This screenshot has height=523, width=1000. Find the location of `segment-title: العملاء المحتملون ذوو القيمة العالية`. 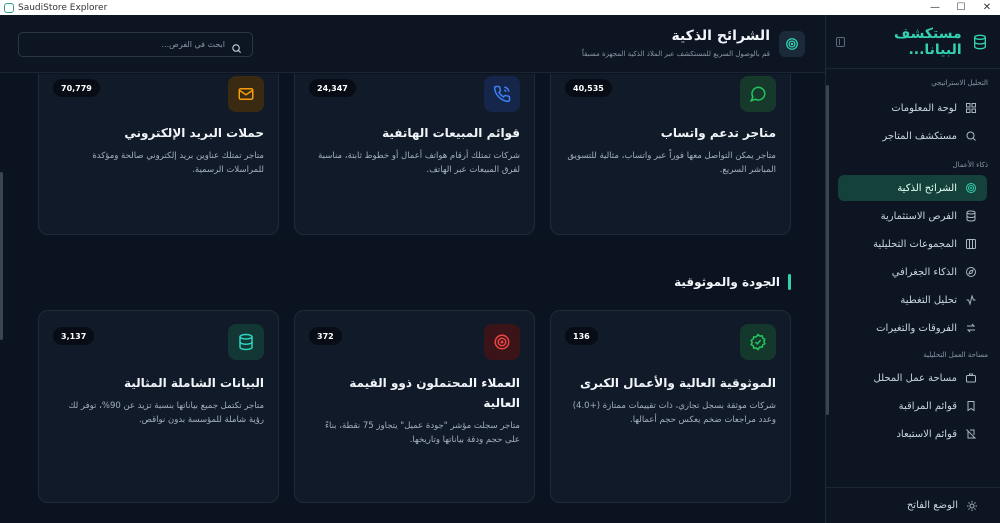

segment-title: العملاء المحتملون ذوو القيمة العالية is located at coordinates (434, 393).